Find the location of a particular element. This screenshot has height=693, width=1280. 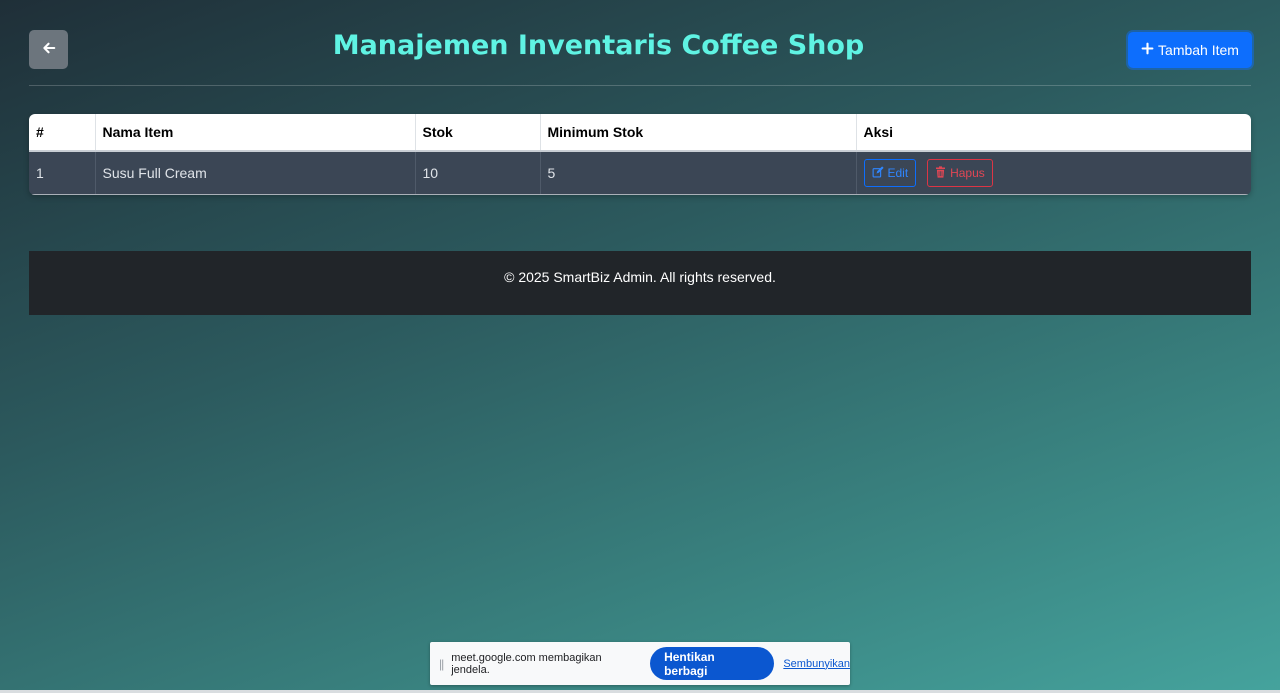

column-header-number: # is located at coordinates (62, 133).